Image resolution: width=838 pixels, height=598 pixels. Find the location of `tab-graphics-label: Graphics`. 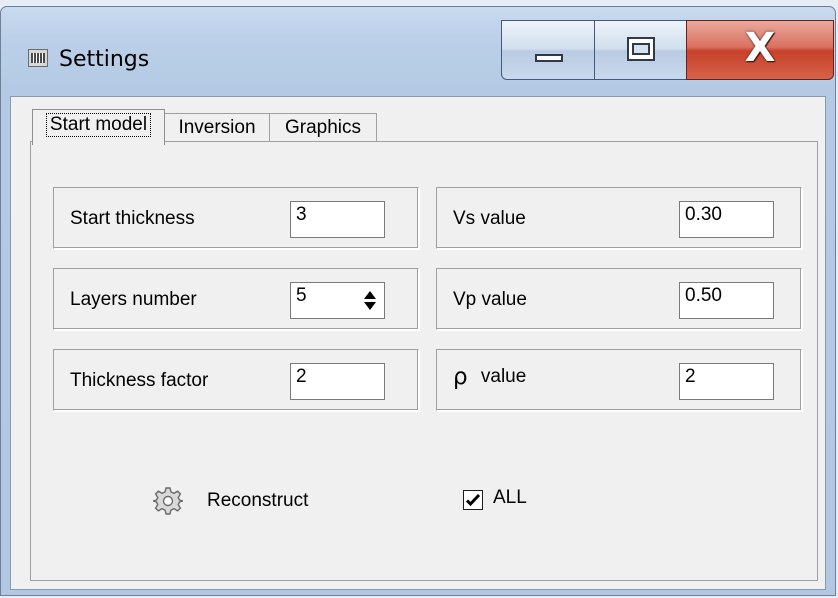

tab-graphics-label: Graphics is located at coordinates (323, 127).